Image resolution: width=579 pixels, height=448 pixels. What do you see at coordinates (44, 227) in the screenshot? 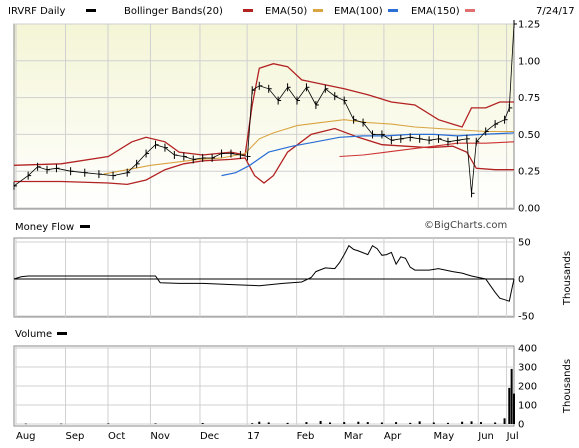
I see `money-flow-title: Money Flow` at bounding box center [44, 227].